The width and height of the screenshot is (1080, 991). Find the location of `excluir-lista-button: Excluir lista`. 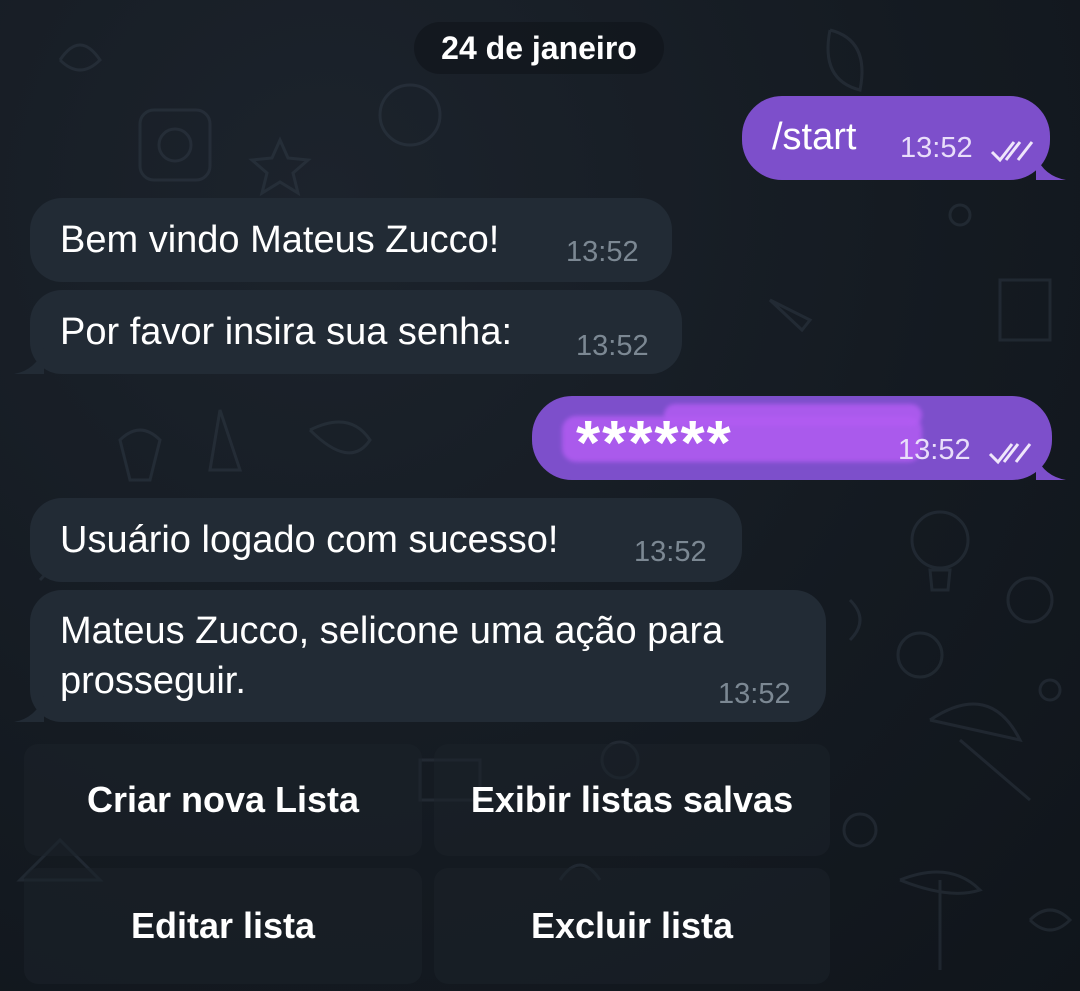

excluir-lista-button: Excluir lista is located at coordinates (632, 926).